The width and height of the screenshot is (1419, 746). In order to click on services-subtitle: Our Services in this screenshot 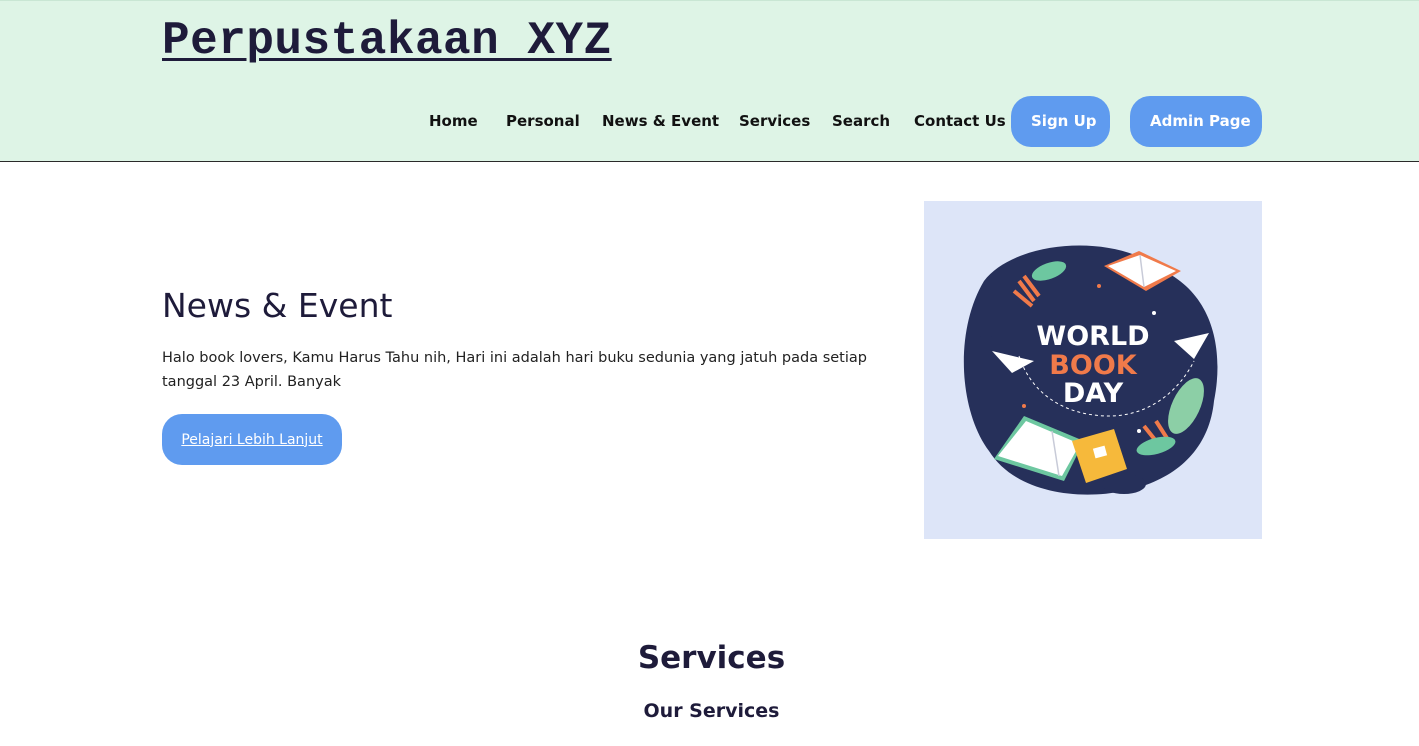, I will do `click(711, 711)`.